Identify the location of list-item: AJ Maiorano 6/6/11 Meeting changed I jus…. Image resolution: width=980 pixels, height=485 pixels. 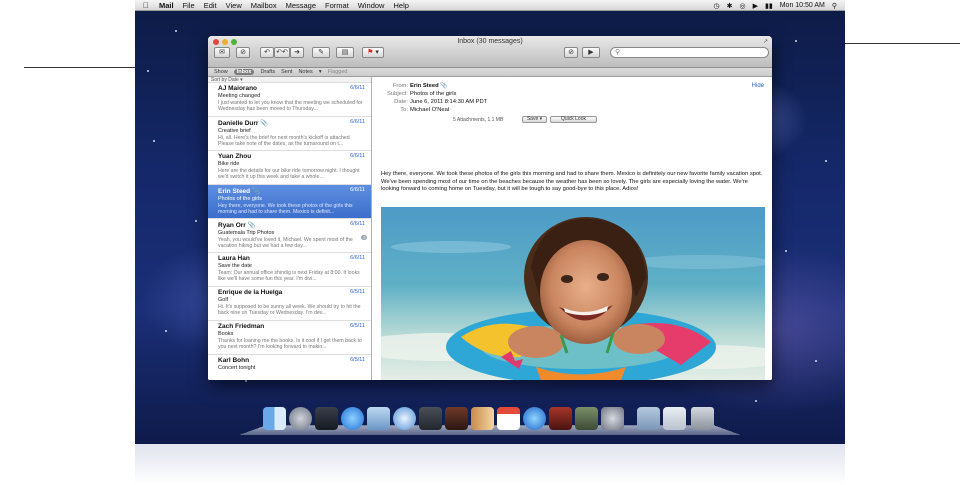
(289, 100).